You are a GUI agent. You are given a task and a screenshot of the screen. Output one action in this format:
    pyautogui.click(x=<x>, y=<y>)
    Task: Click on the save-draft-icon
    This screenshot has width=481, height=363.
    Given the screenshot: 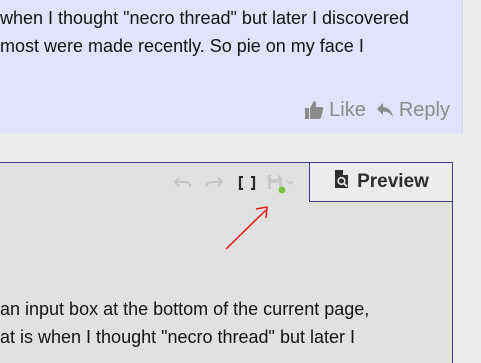 What is the action you would take?
    pyautogui.click(x=281, y=185)
    